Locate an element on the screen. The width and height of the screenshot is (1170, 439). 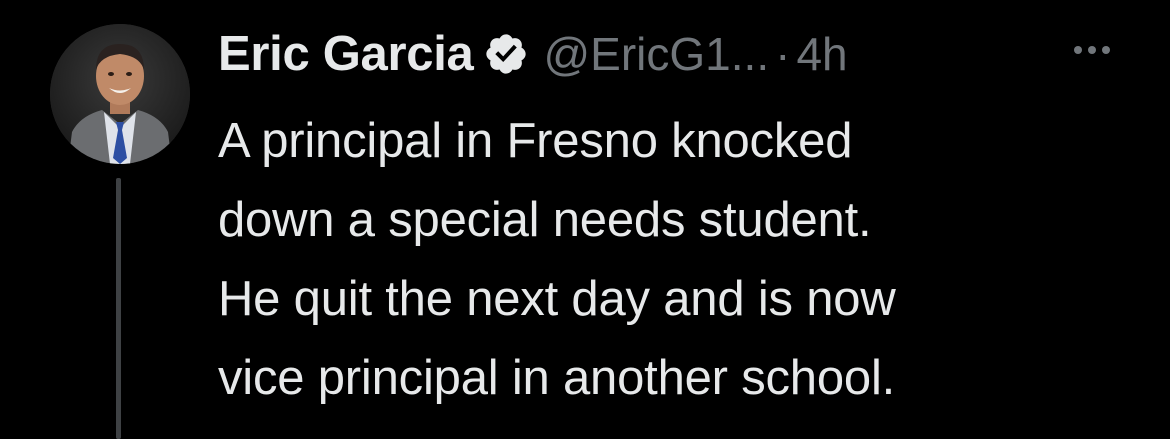
display-name: Eric Garcia is located at coordinates (346, 54).